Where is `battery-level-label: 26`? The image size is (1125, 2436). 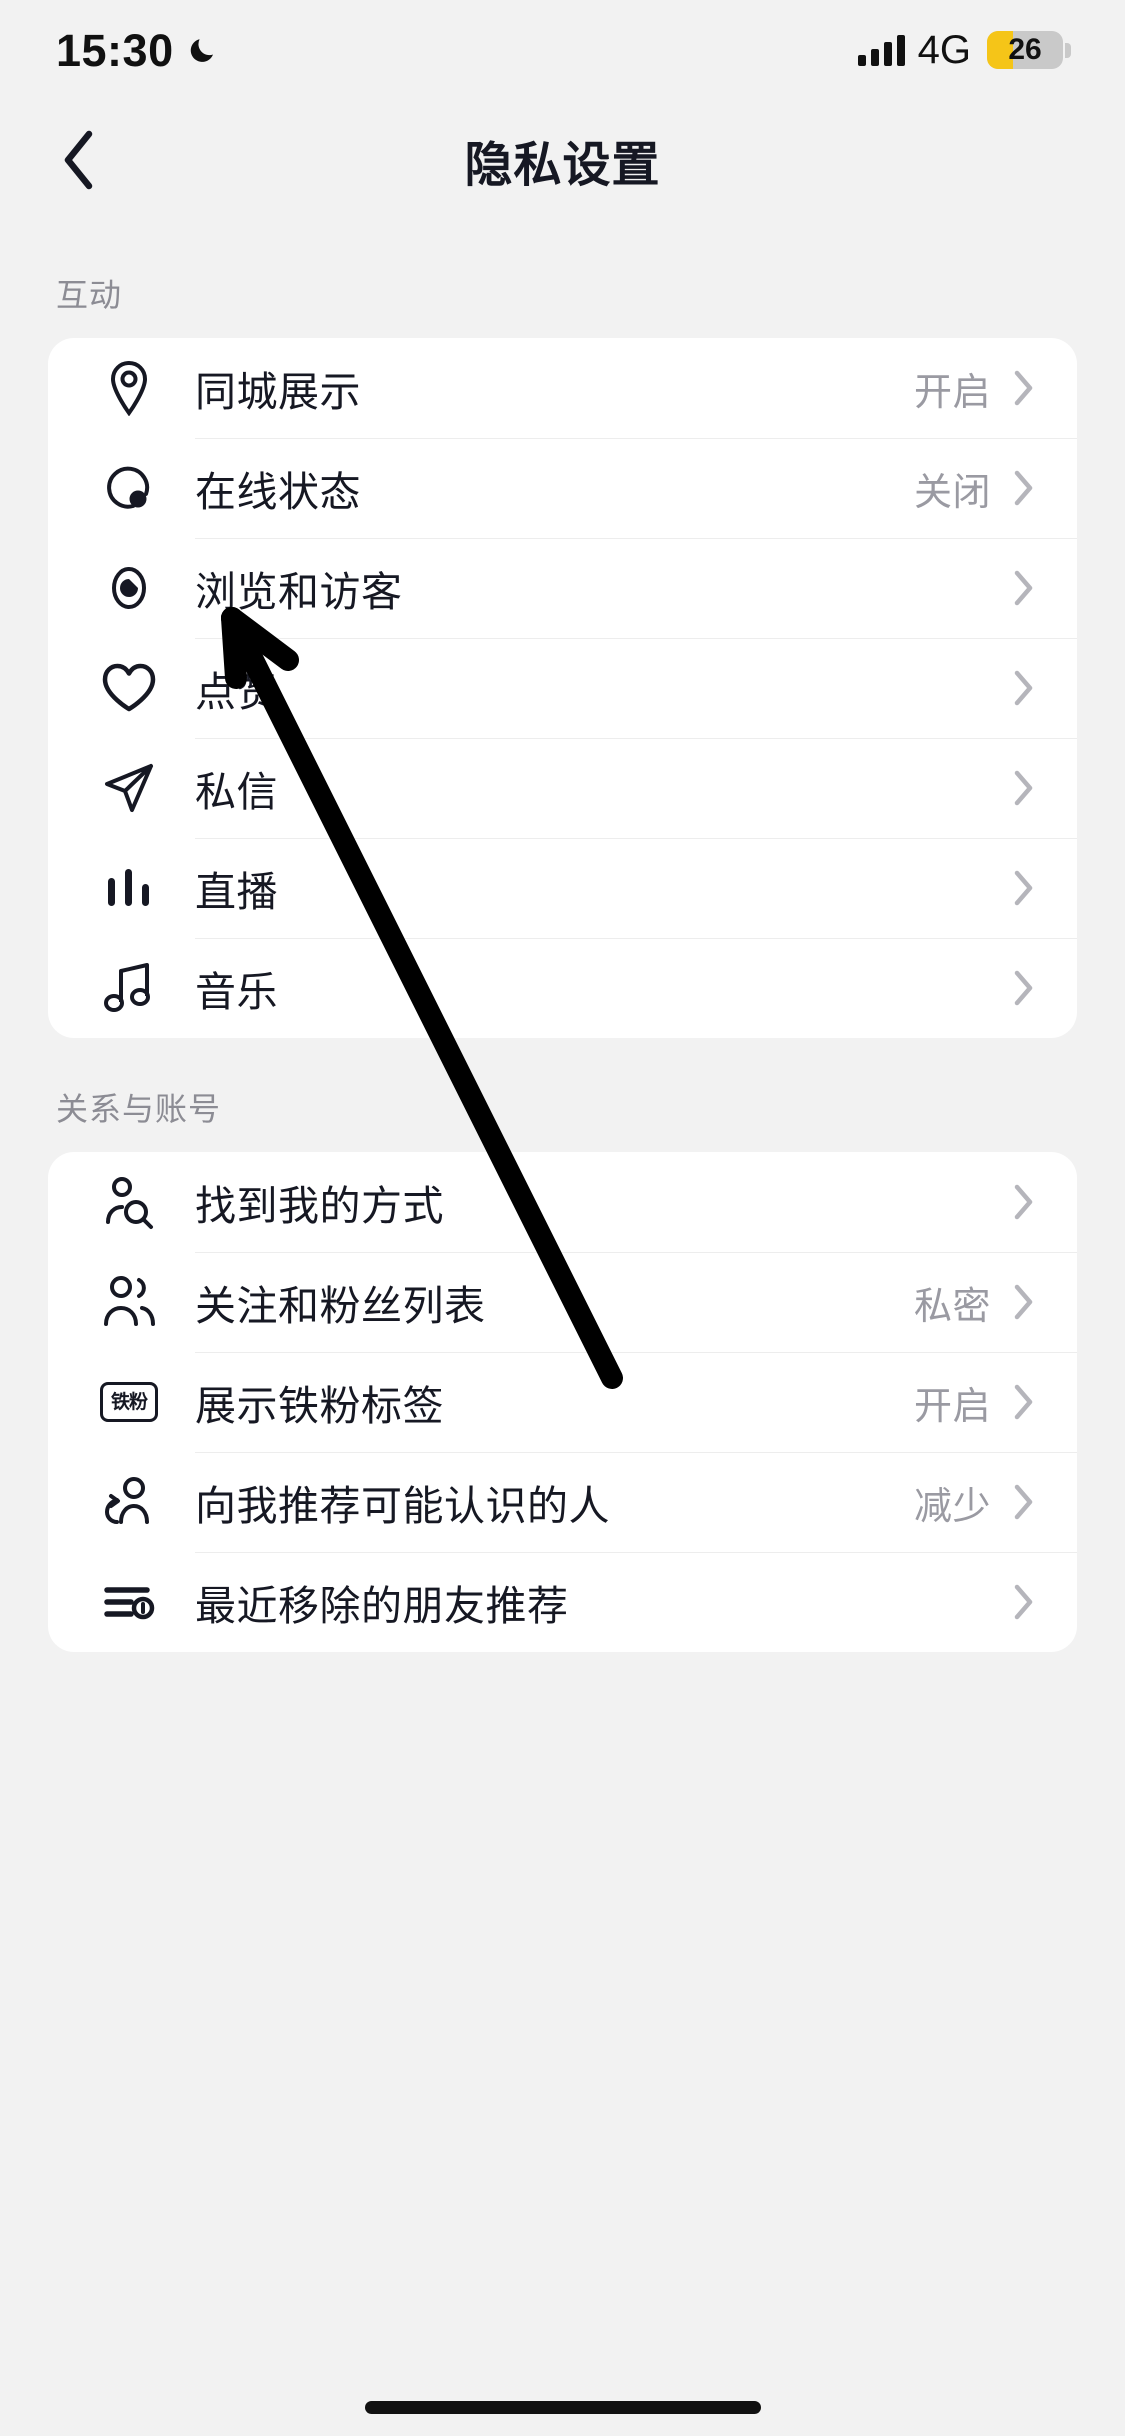
battery-level-label: 26 is located at coordinates (1025, 49).